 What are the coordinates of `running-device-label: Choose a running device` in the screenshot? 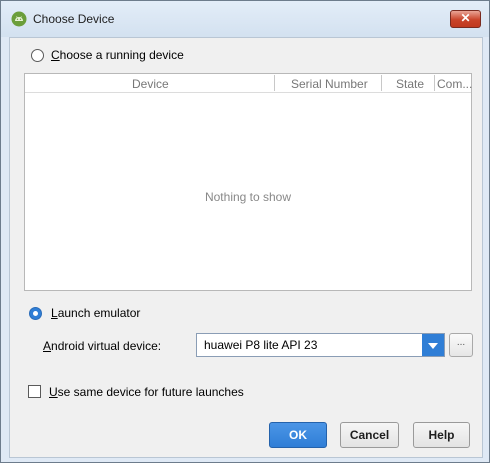 It's located at (117, 55).